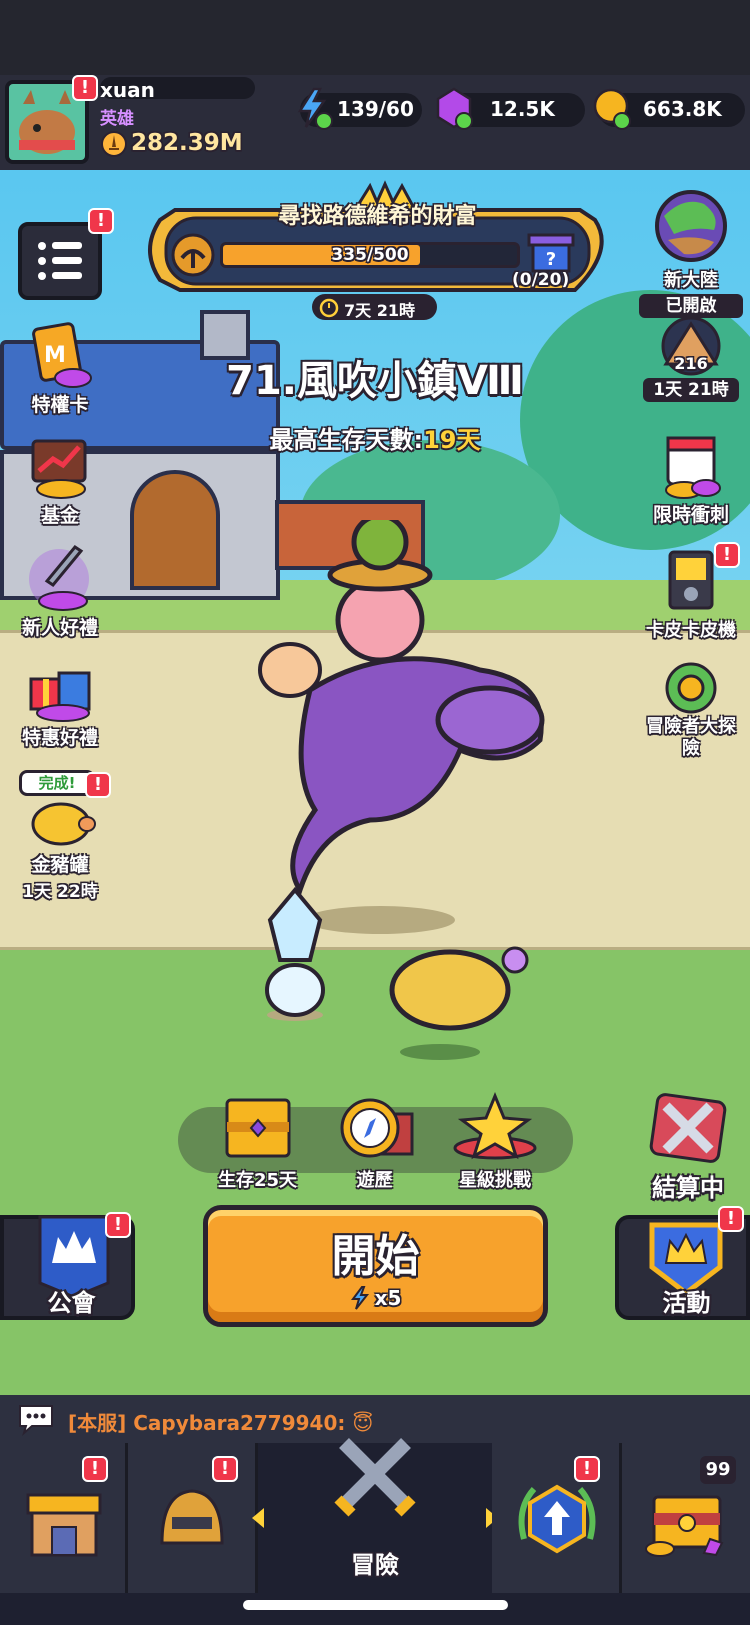 The width and height of the screenshot is (750, 1625). I want to click on menu-alert-badge: !, so click(101, 221).